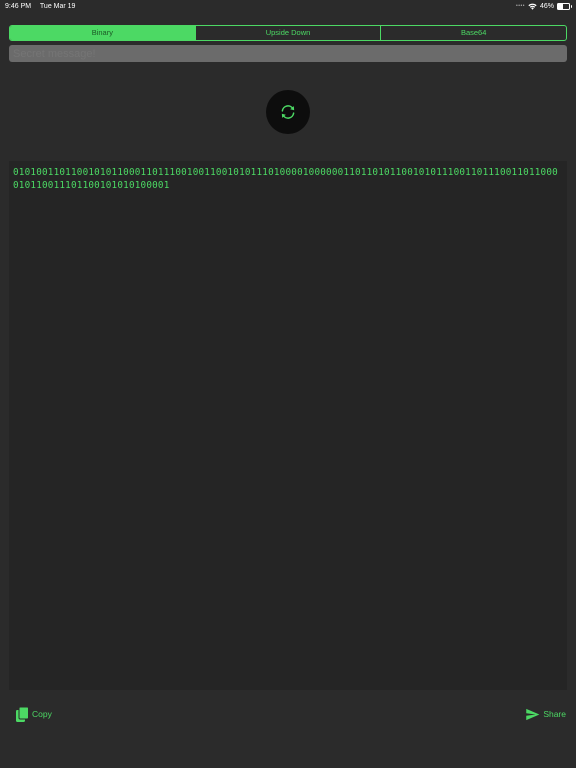 This screenshot has width=576, height=768. I want to click on message-input, so click(288, 53).